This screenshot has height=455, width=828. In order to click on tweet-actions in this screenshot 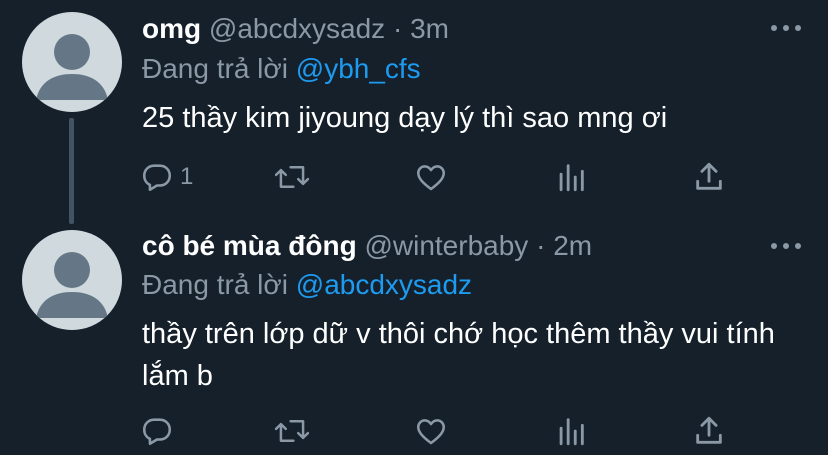, I will do `click(440, 431)`.